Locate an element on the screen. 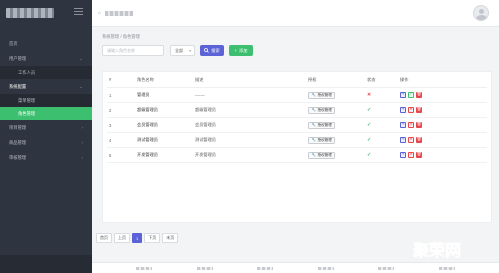 This screenshot has height=273, width=499. page-next-button: 下页 is located at coordinates (152, 238).